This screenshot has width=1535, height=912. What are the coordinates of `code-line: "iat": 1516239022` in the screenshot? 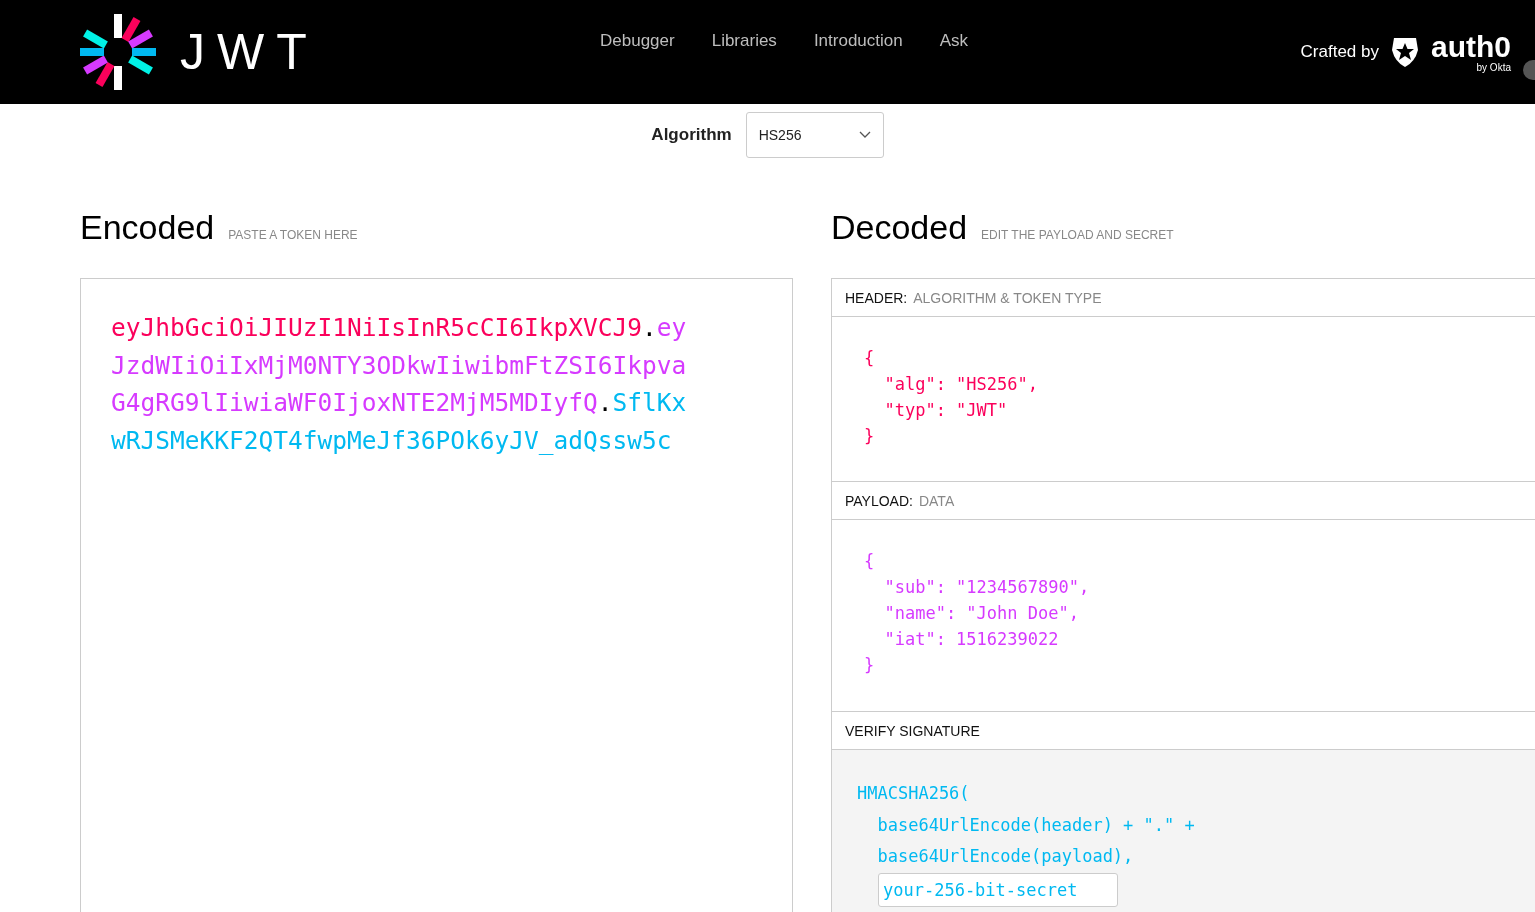 It's located at (971, 639).